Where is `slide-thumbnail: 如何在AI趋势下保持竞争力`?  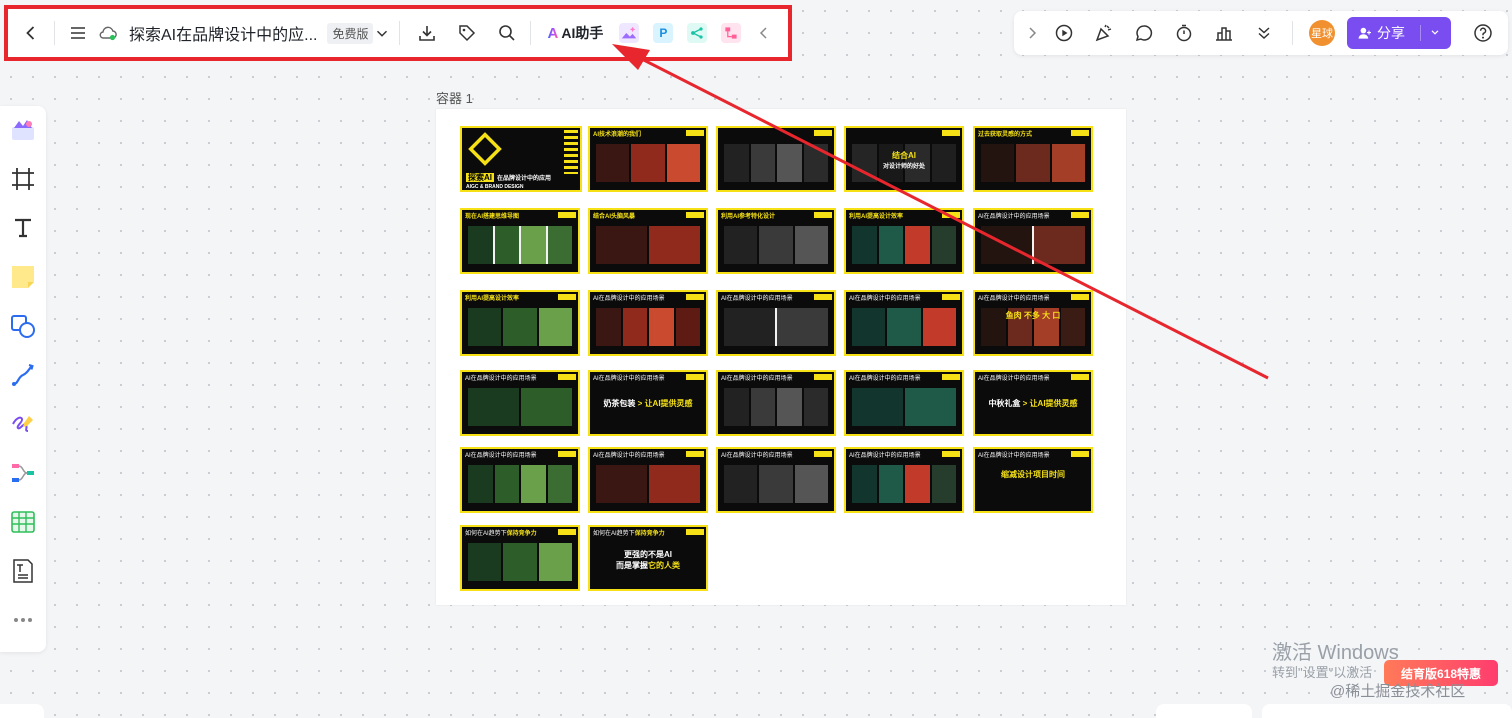 slide-thumbnail: 如何在AI趋势下保持竞争力 is located at coordinates (520, 558).